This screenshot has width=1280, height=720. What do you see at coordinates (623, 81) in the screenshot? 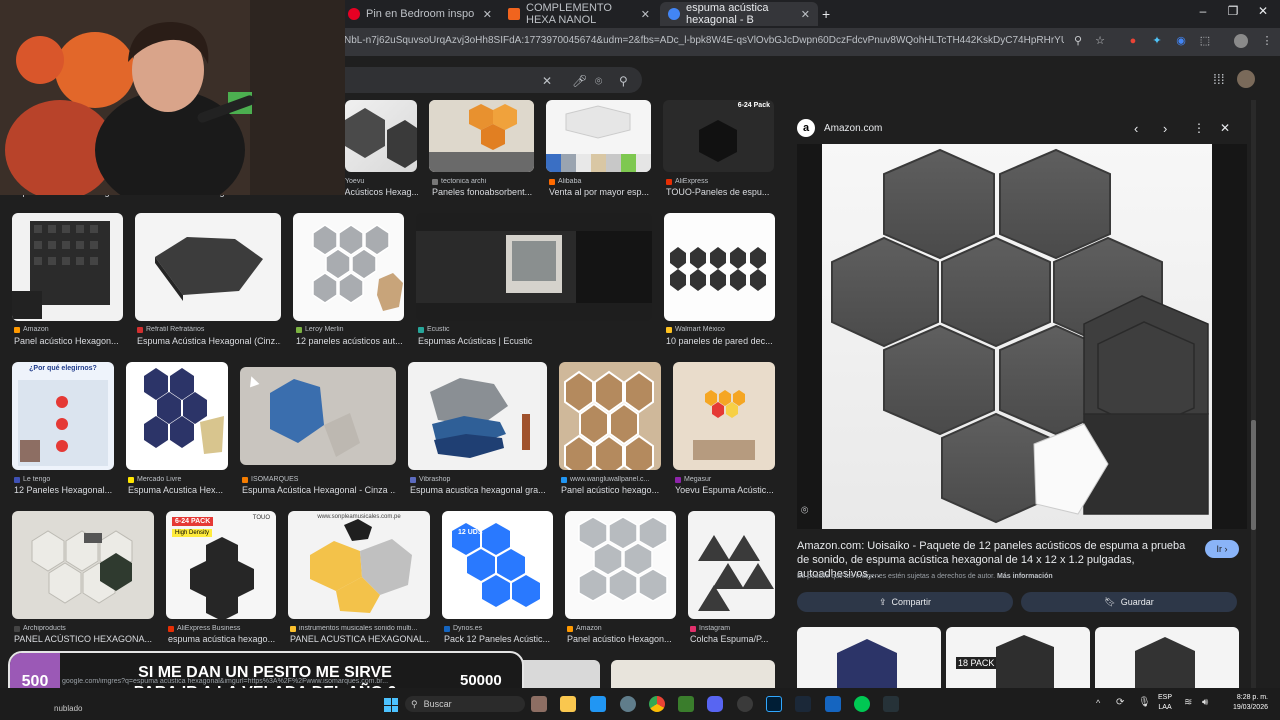
I see `search-icon: ⚲` at bounding box center [623, 81].